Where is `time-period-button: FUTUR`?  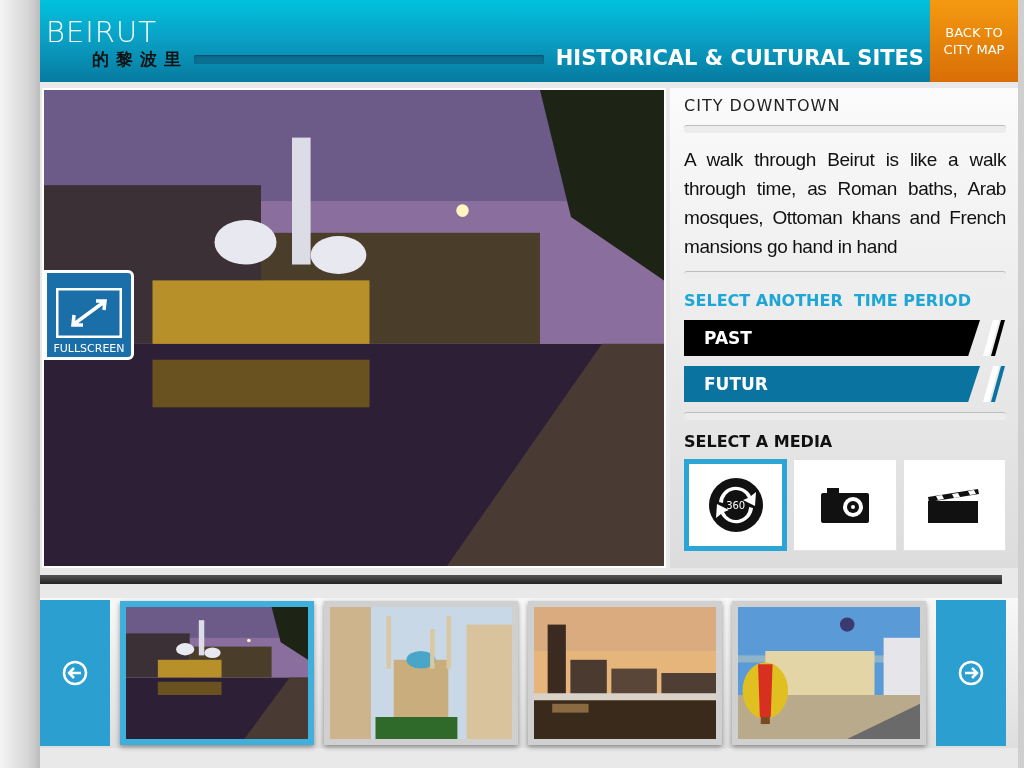 time-period-button: FUTUR is located at coordinates (832, 384).